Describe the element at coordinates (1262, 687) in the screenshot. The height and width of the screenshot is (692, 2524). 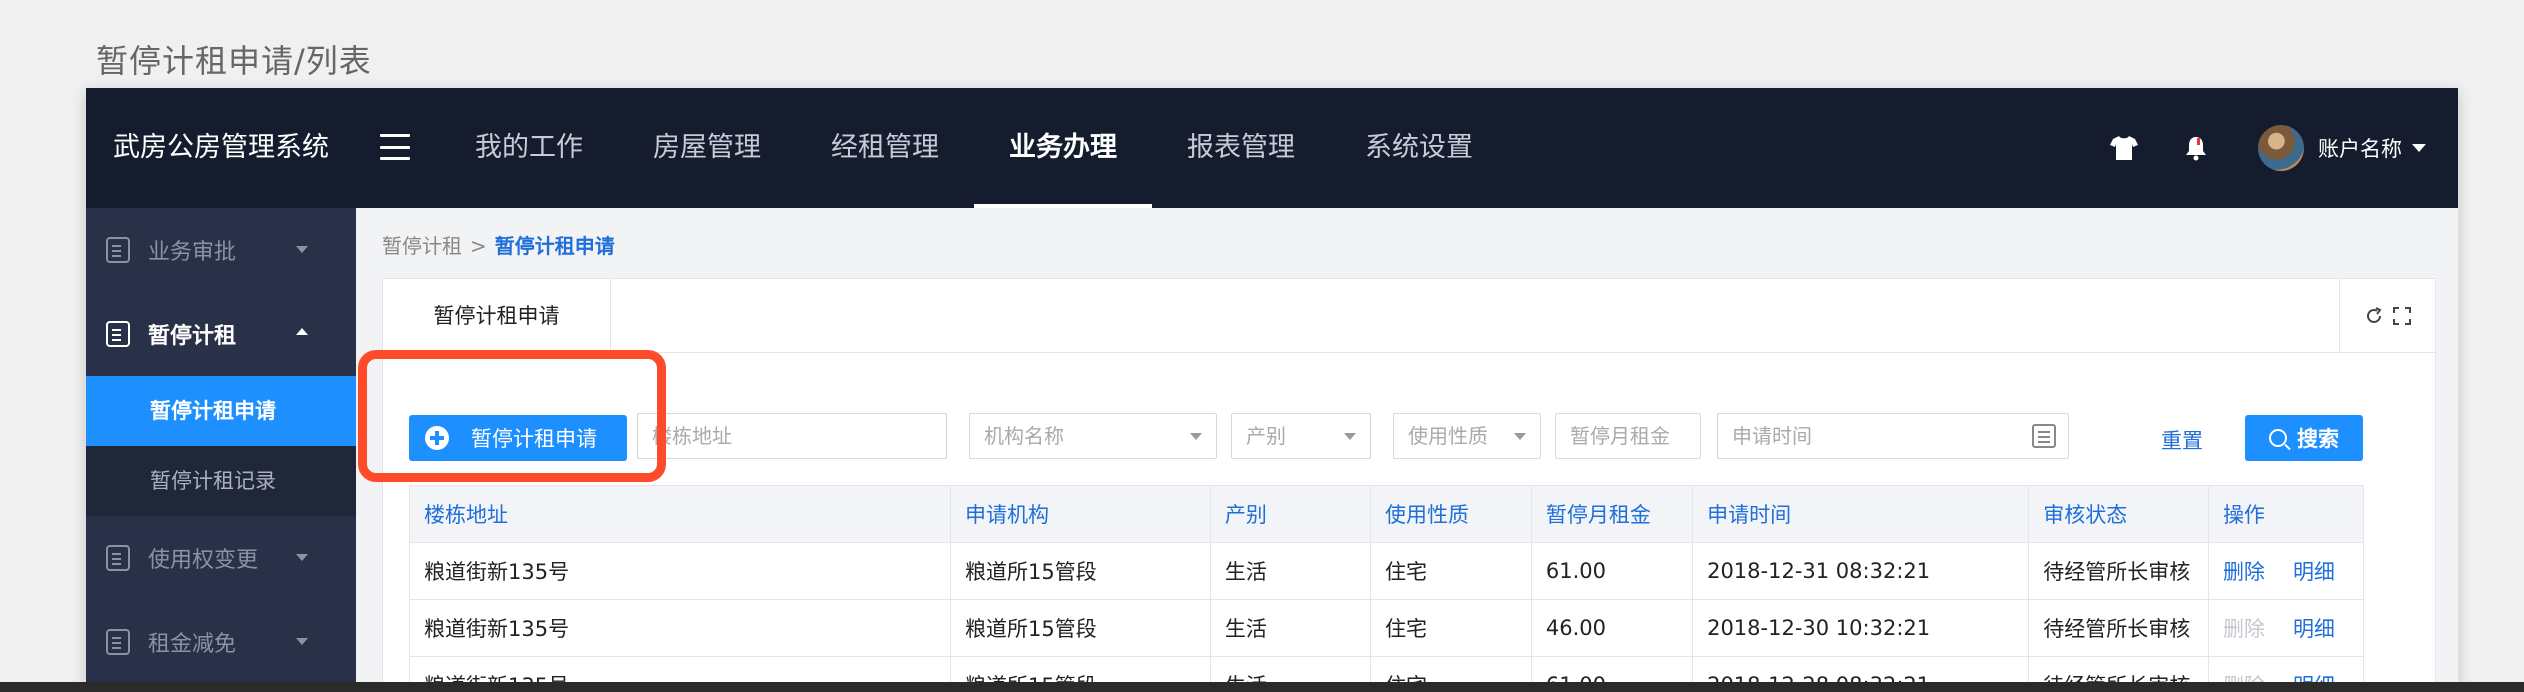
I see `bottom-edge-strip` at that location.